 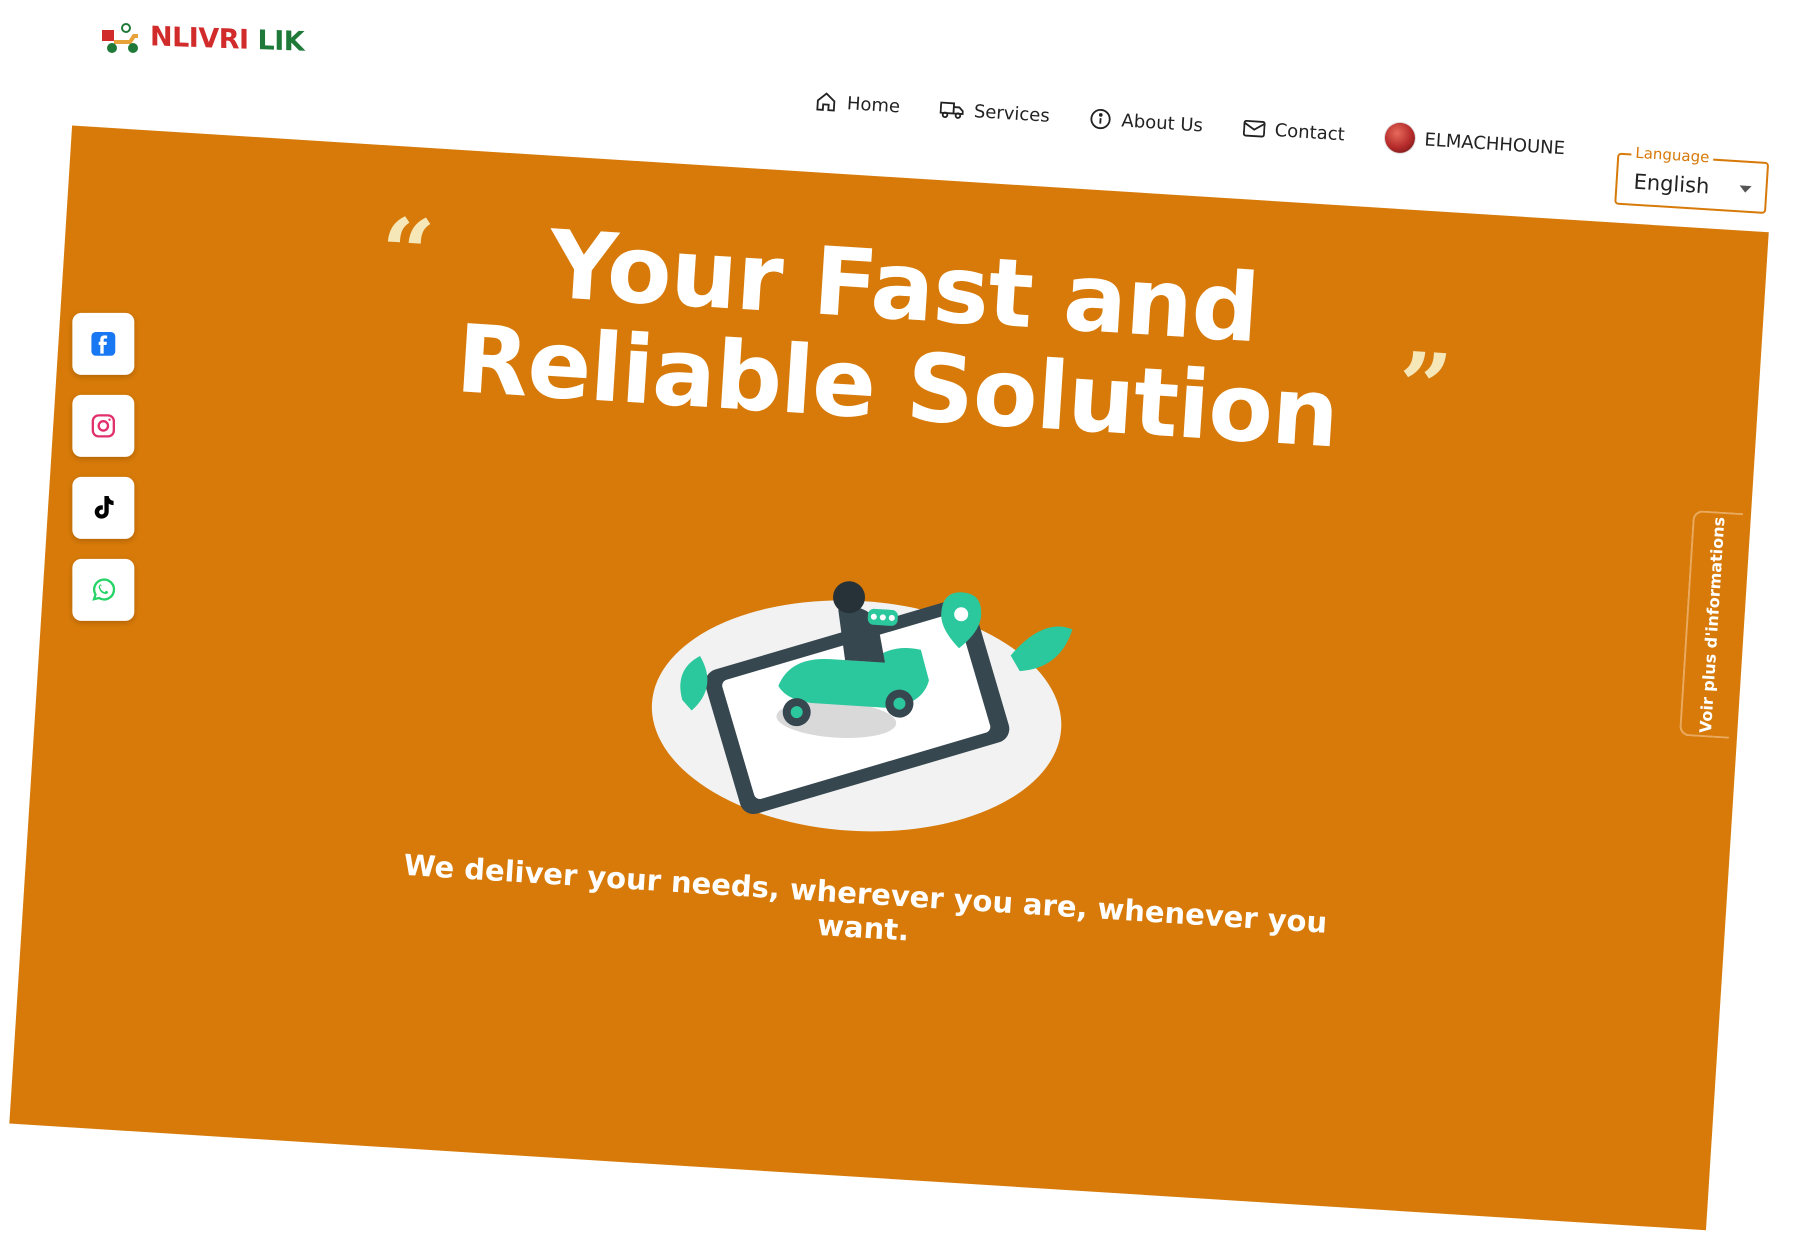 What do you see at coordinates (1672, 154) in the screenshot?
I see `language-label: Language` at bounding box center [1672, 154].